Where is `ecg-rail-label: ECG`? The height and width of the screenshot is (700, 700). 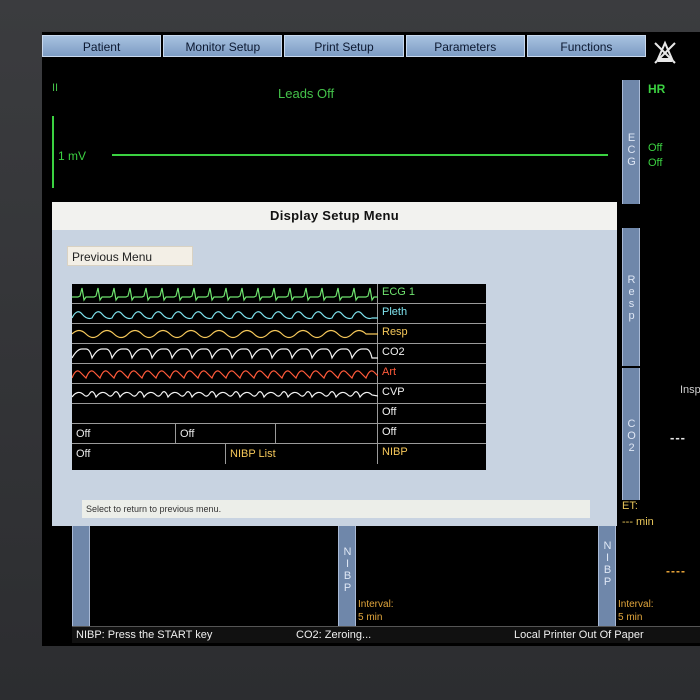 ecg-rail-label: ECG is located at coordinates (632, 150).